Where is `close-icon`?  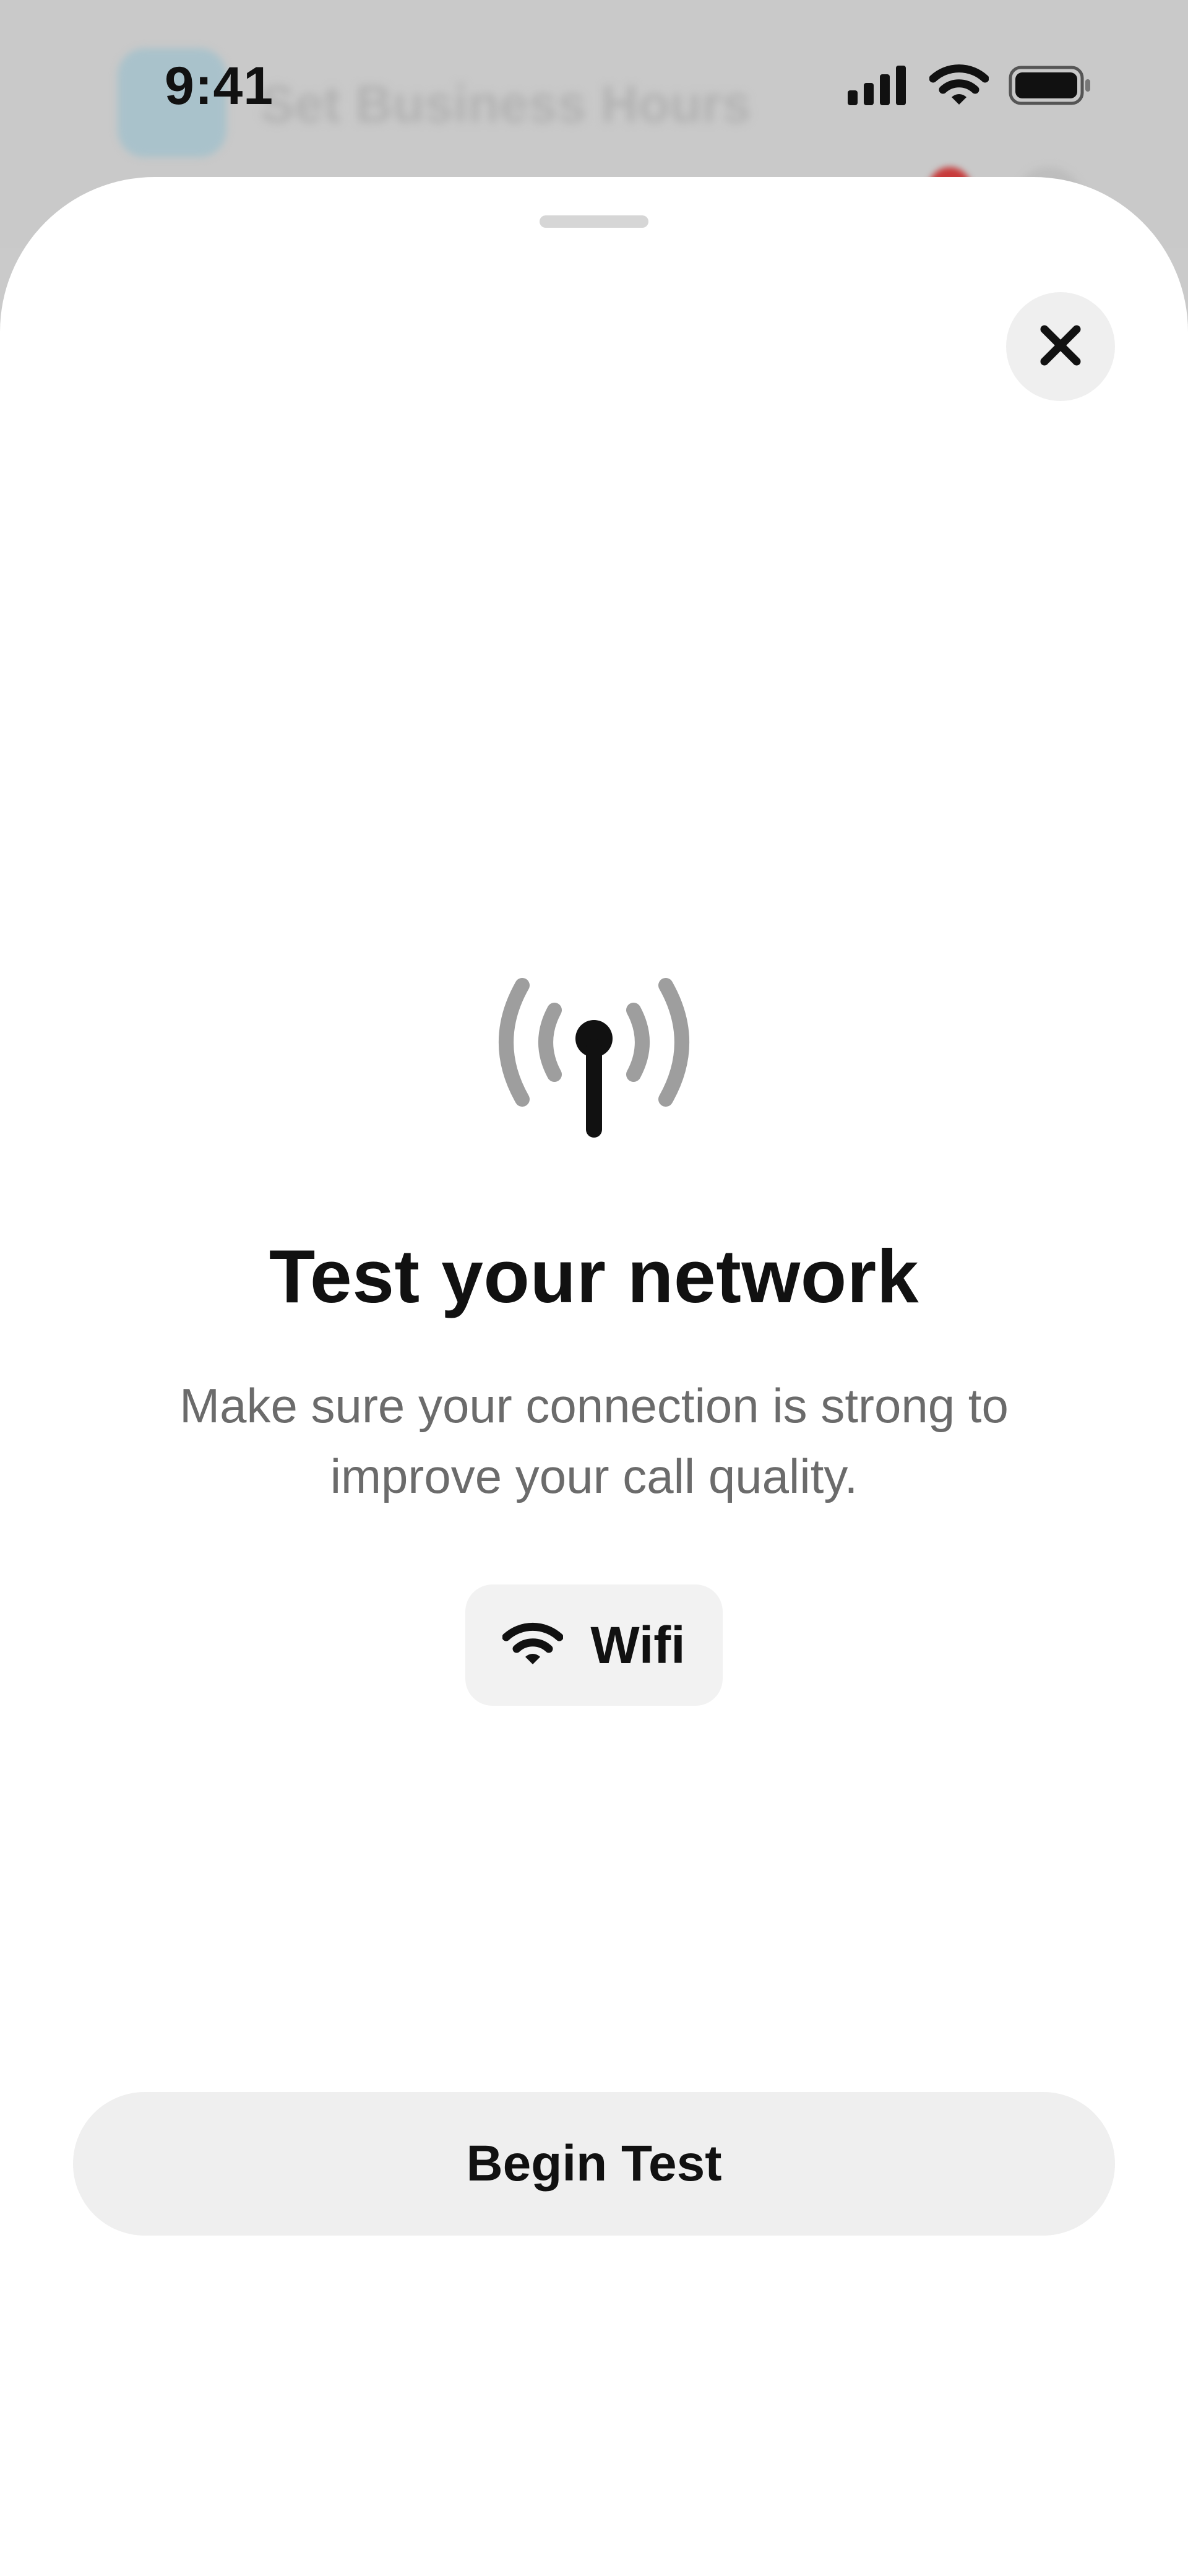 close-icon is located at coordinates (1060, 347).